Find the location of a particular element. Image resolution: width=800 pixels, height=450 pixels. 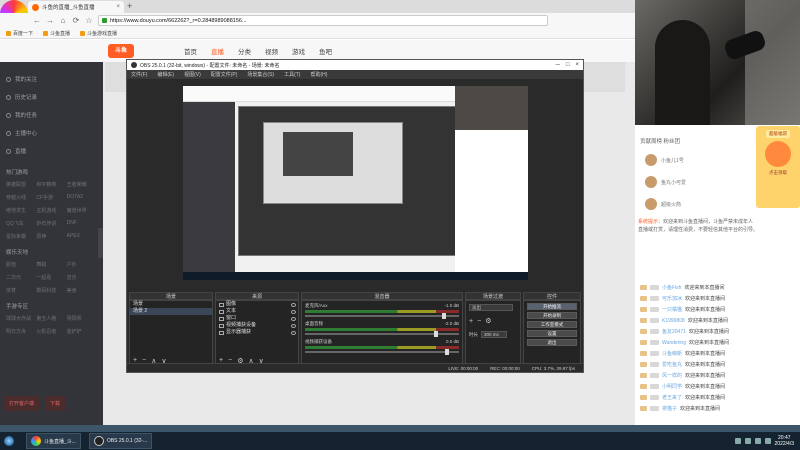

remove-icon: − is located at coordinates (479, 321).